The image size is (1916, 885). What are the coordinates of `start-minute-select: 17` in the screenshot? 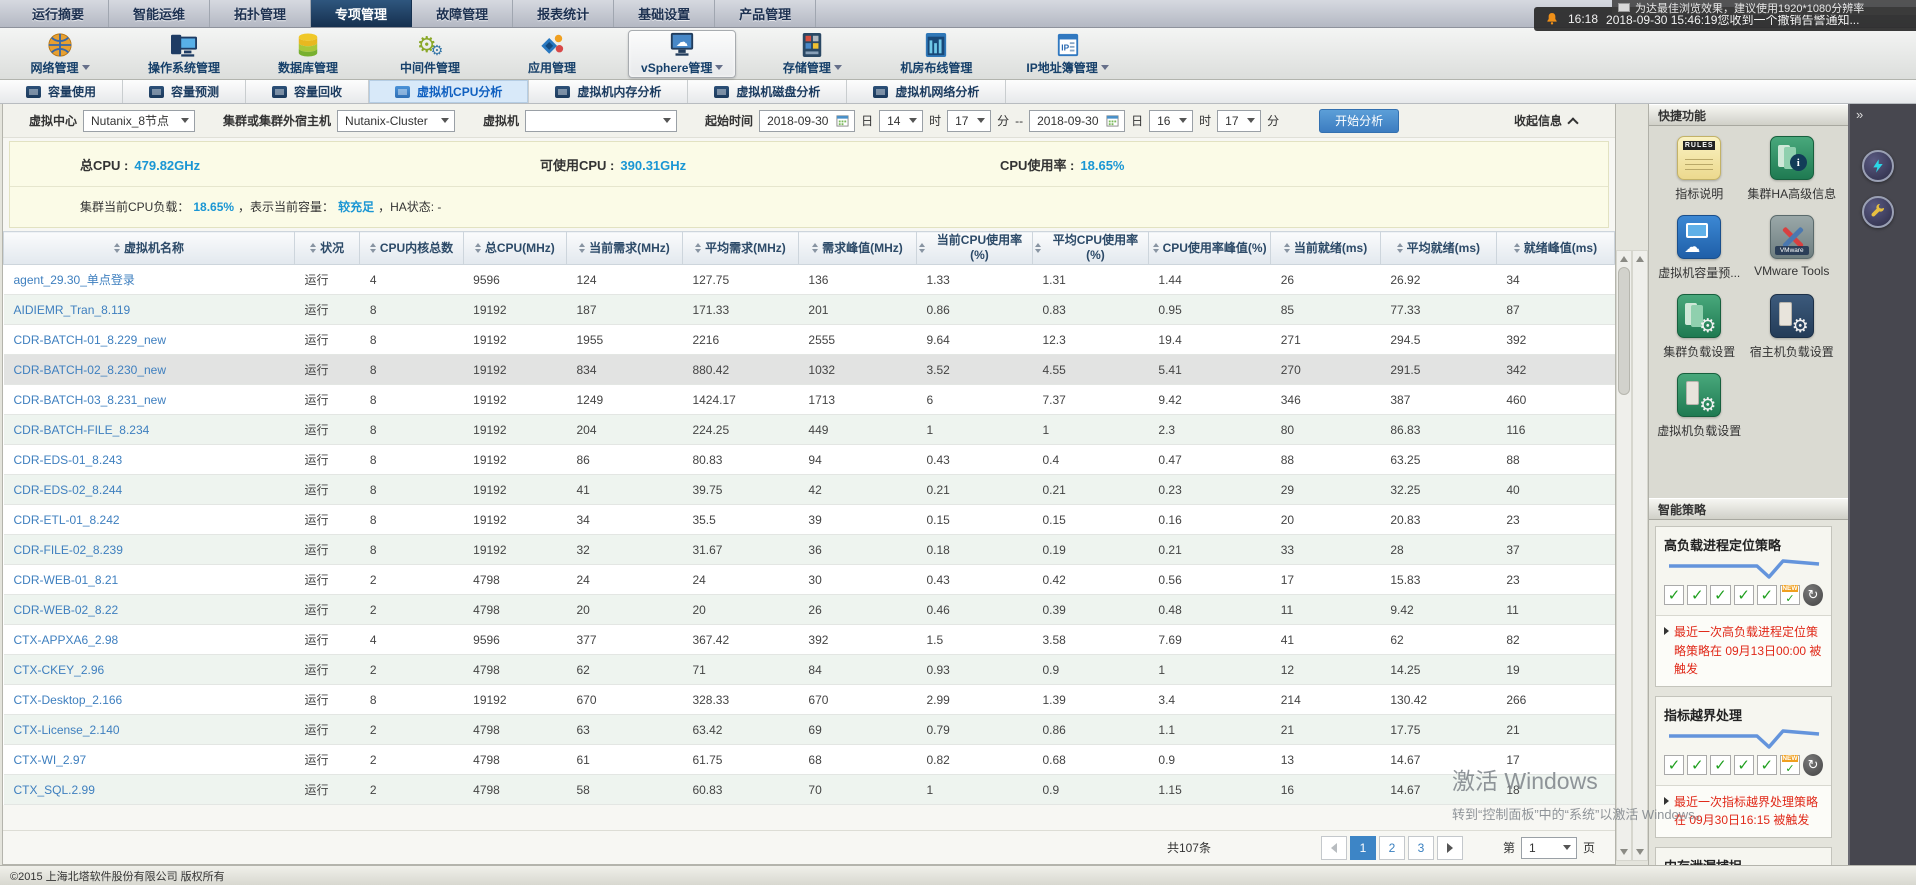 It's located at (969, 120).